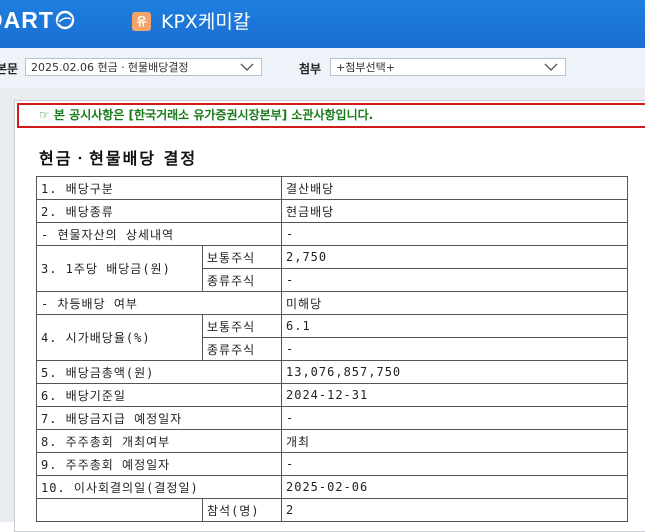 The width and height of the screenshot is (645, 532). I want to click on table-row: 8. 주주총회 개최여부 개최, so click(332, 441).